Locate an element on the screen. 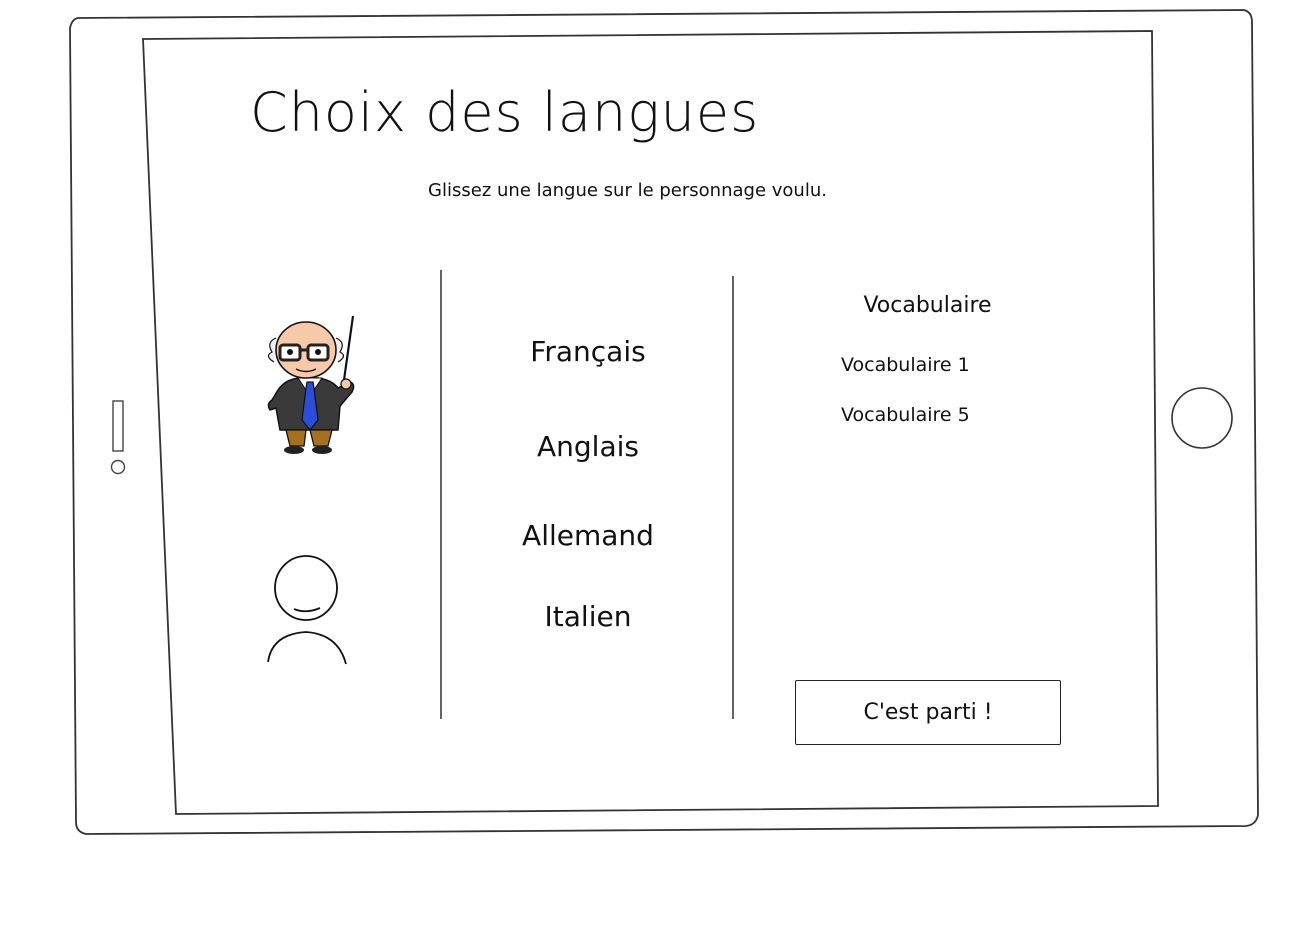  teacher-character-icon is located at coordinates (311, 384).